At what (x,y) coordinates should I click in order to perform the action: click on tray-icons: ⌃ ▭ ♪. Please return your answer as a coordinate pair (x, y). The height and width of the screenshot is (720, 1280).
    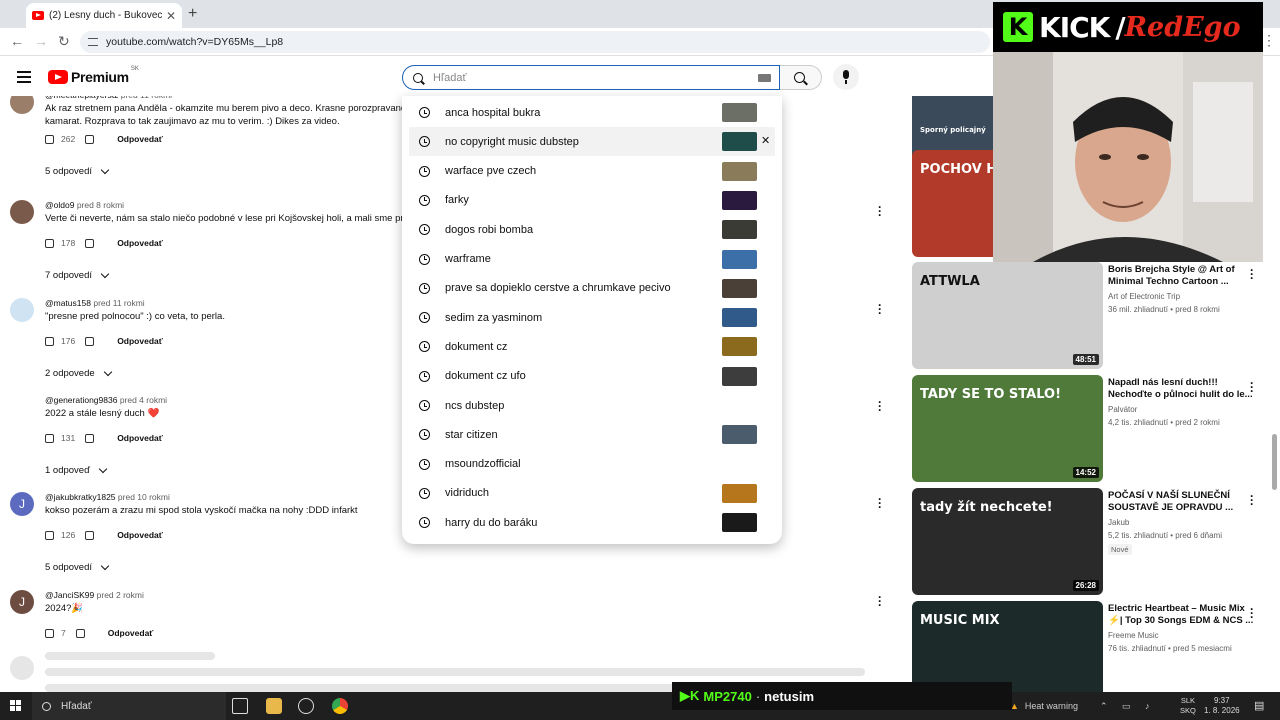
    Looking at the image, I should click on (1128, 706).